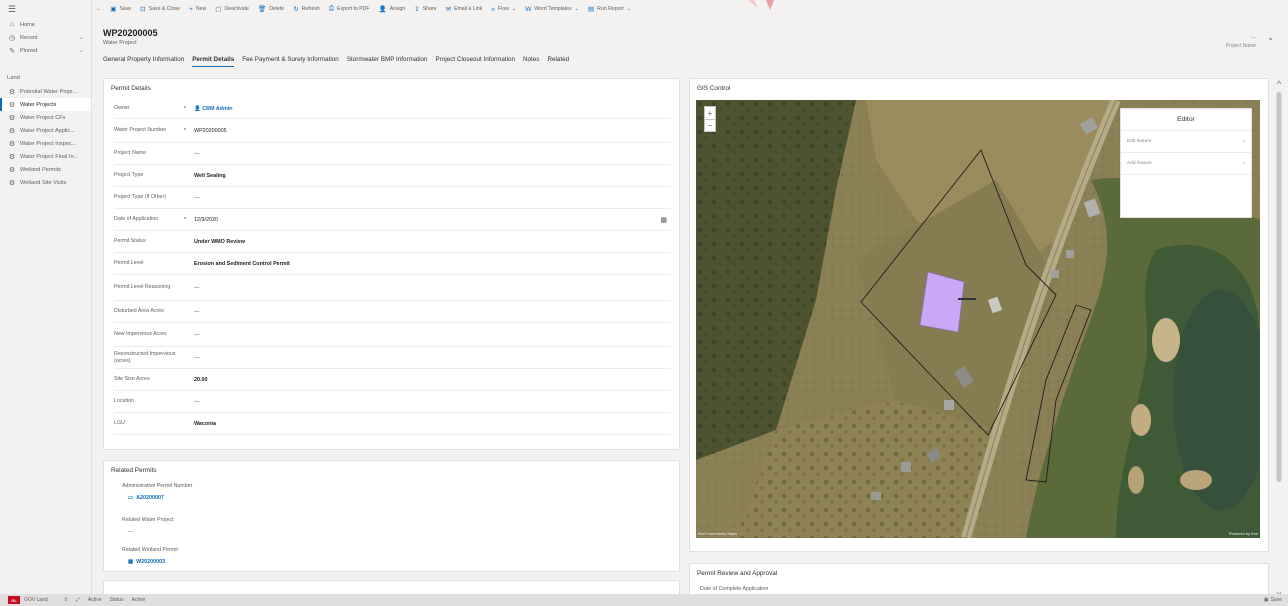 The height and width of the screenshot is (606, 1288). What do you see at coordinates (213, 109) in the screenshot?
I see `field-value: 👤 CRM Admin` at bounding box center [213, 109].